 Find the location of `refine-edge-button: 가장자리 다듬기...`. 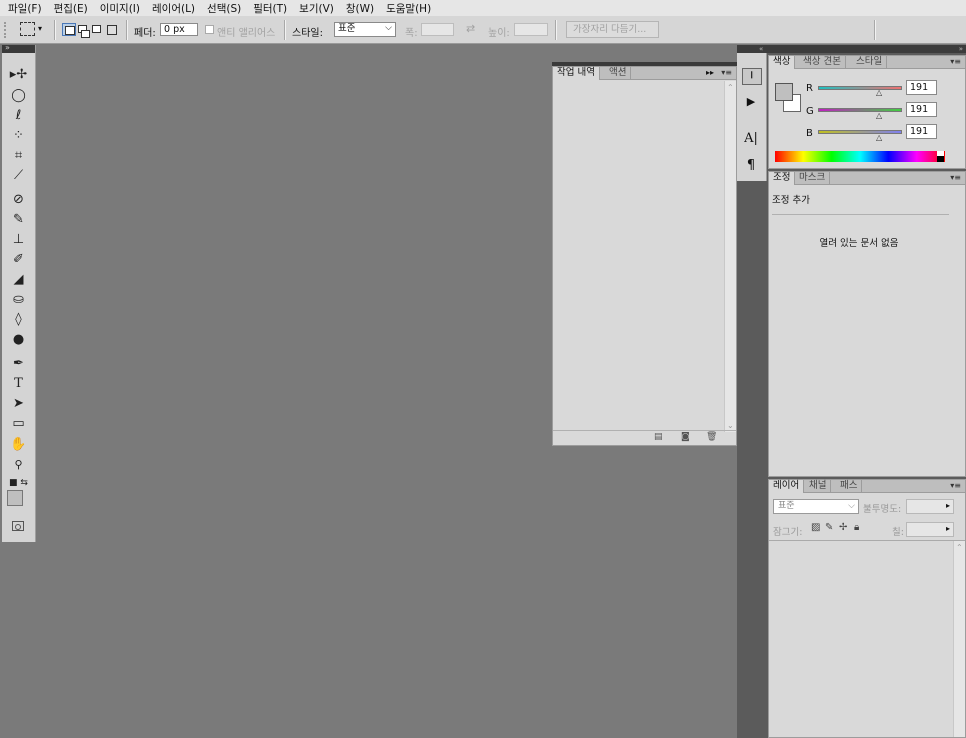

refine-edge-button: 가장자리 다듬기... is located at coordinates (612, 29).